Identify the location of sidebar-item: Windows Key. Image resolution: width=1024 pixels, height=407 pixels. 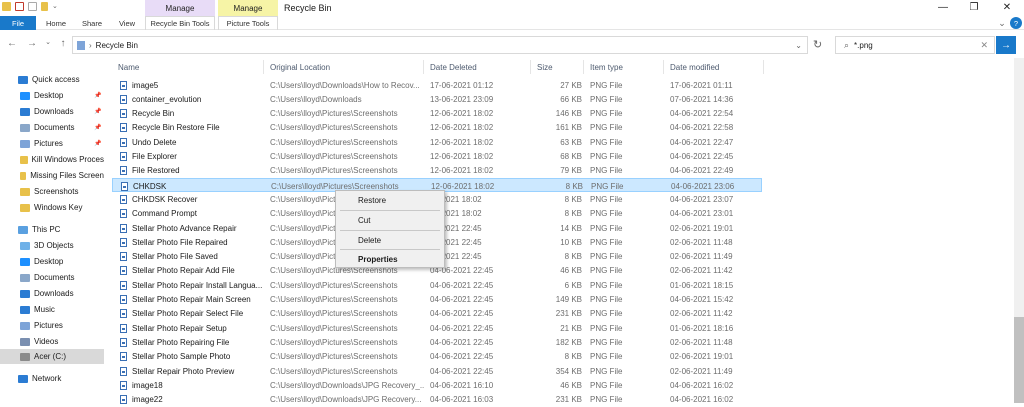
(52, 207).